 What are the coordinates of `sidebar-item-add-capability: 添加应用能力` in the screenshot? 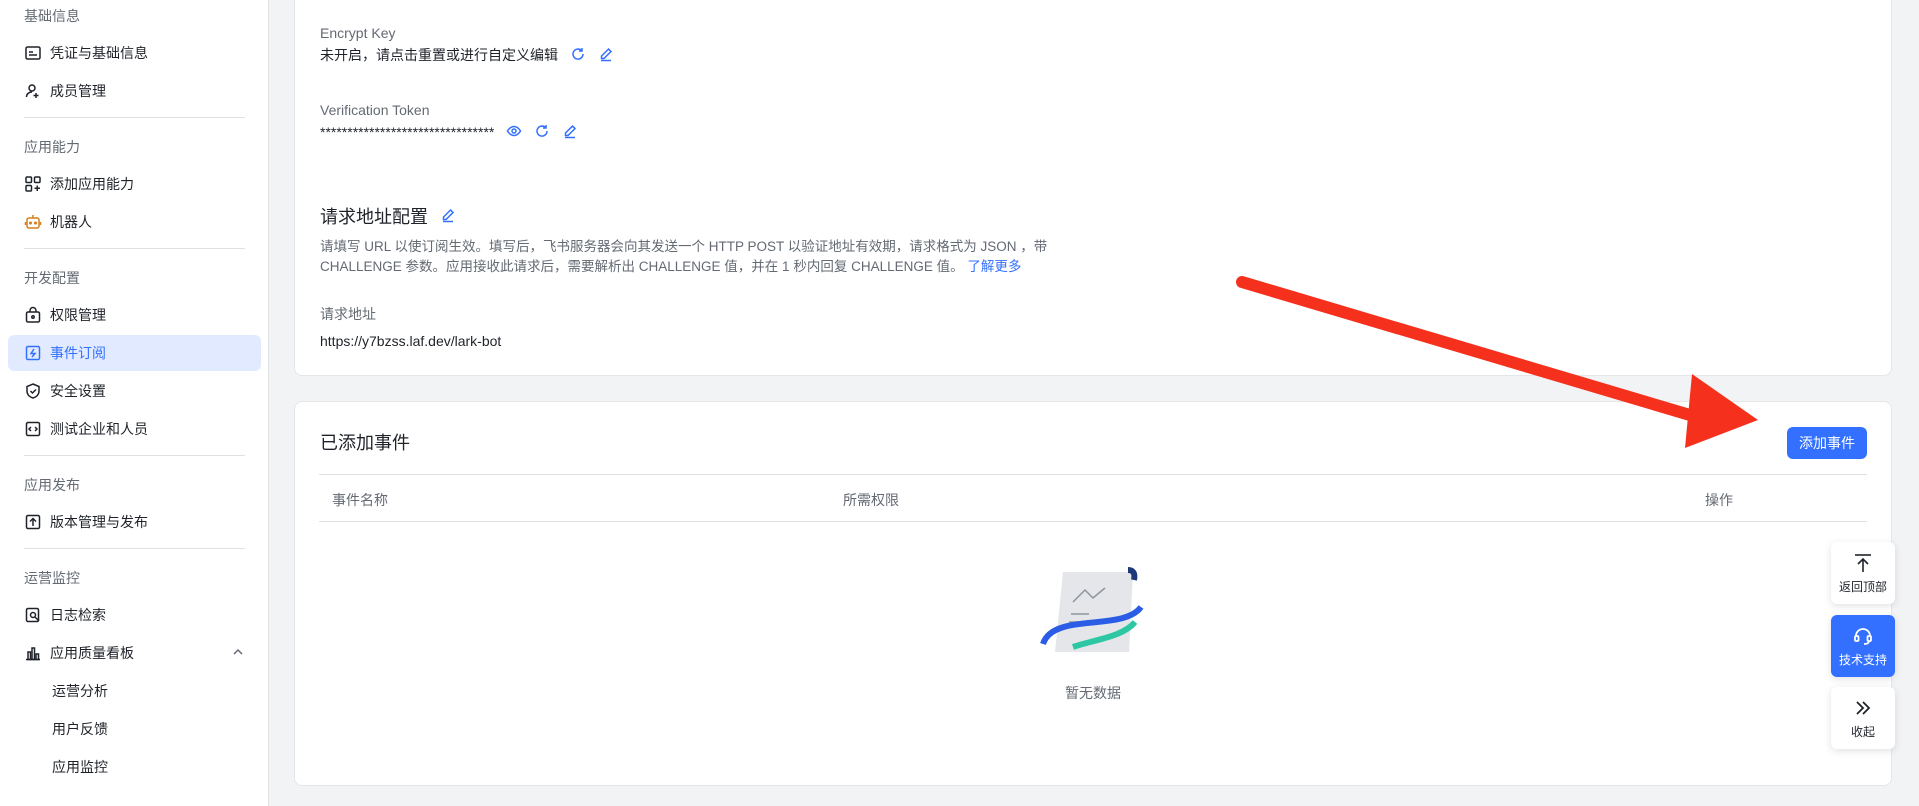 It's located at (134, 184).